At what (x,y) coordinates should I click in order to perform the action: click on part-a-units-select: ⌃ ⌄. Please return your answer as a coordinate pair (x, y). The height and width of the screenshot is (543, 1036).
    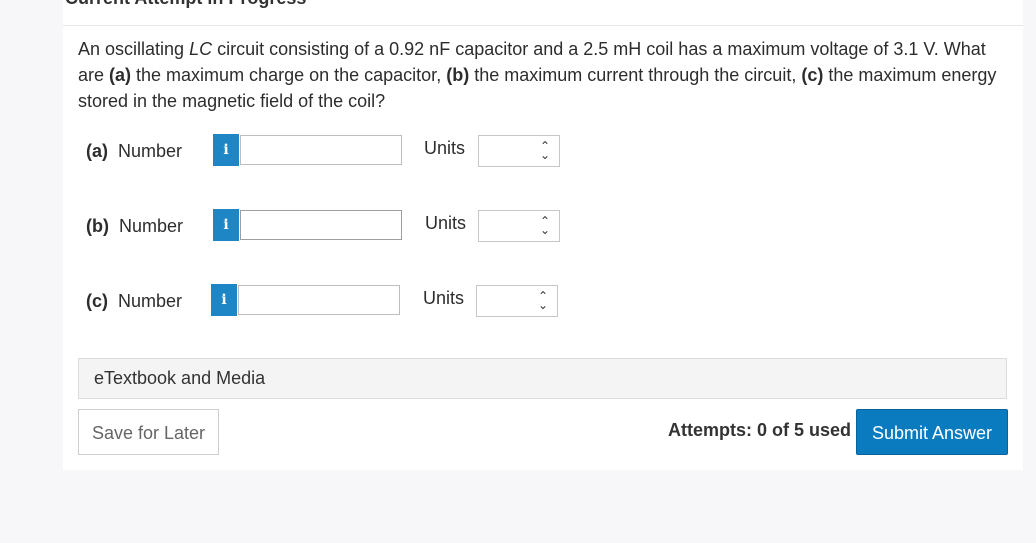
    Looking at the image, I should click on (519, 151).